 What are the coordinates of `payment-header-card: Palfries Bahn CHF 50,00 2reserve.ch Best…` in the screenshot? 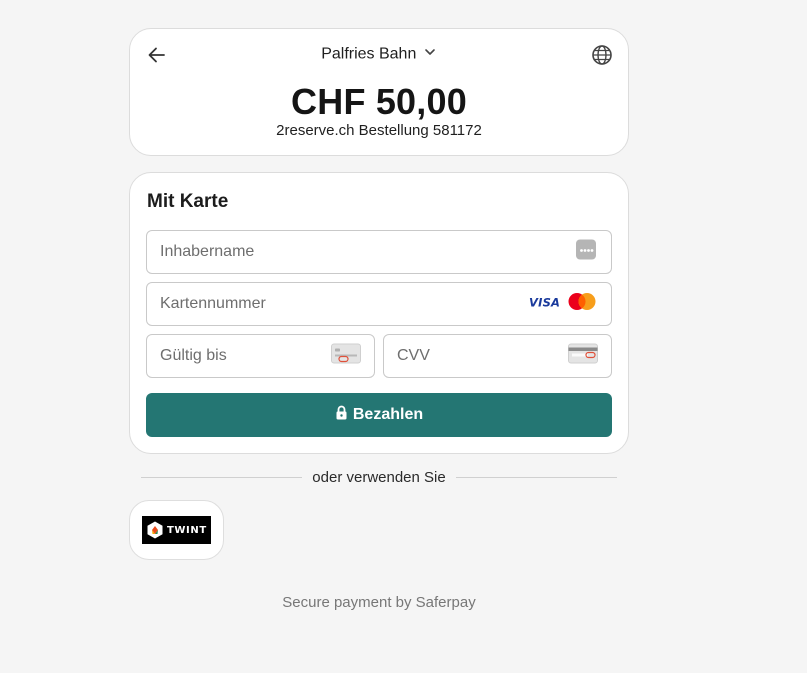 It's located at (379, 92).